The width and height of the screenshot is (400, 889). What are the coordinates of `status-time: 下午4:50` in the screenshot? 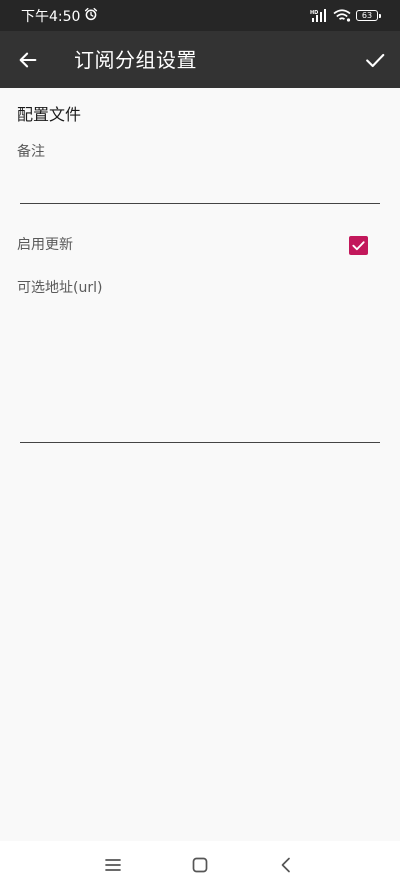 It's located at (51, 16).